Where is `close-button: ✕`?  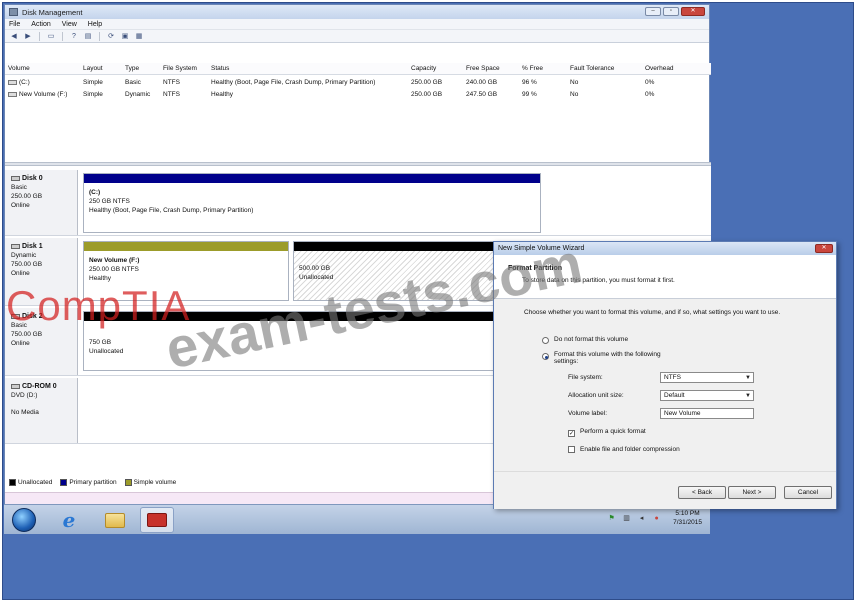 close-button: ✕ is located at coordinates (693, 11).